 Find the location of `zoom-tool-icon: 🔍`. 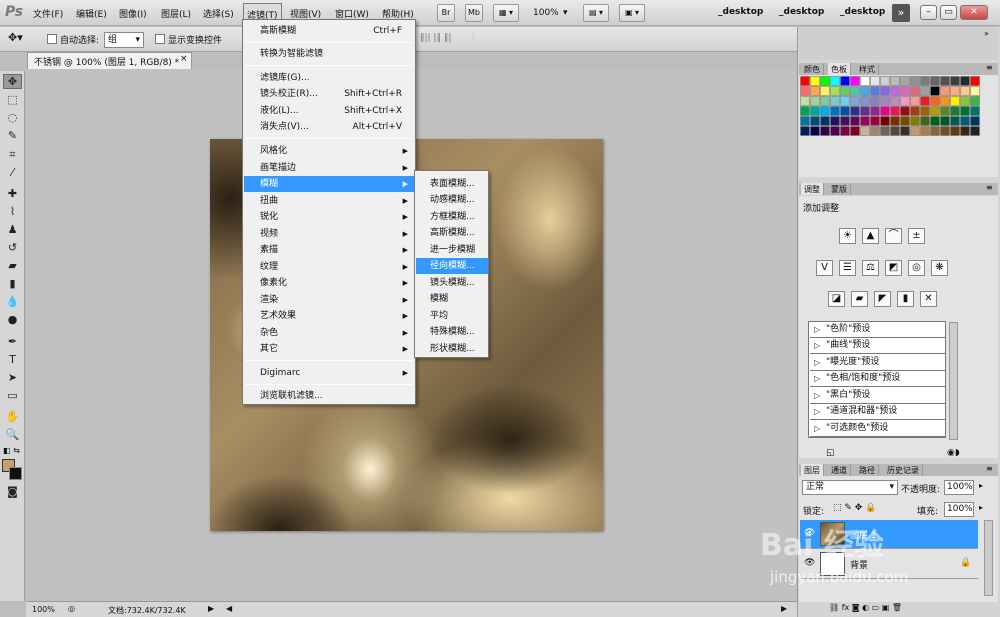

zoom-tool-icon: 🔍 is located at coordinates (12, 434).